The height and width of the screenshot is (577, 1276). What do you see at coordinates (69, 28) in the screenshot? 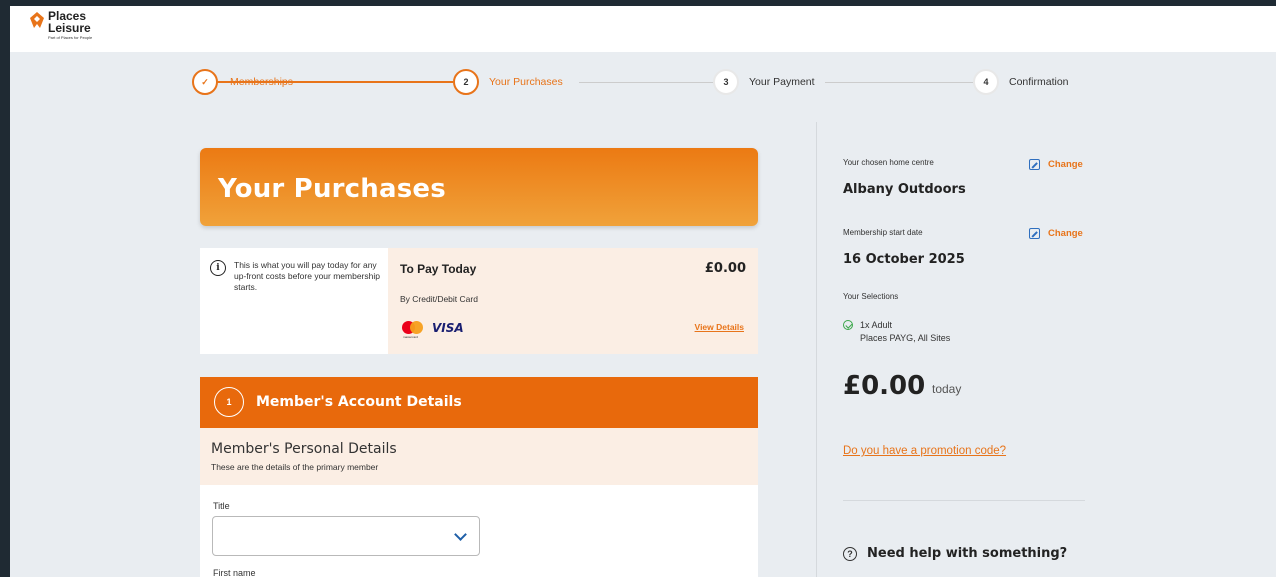
I see `logo-line-2: Leisure` at bounding box center [69, 28].